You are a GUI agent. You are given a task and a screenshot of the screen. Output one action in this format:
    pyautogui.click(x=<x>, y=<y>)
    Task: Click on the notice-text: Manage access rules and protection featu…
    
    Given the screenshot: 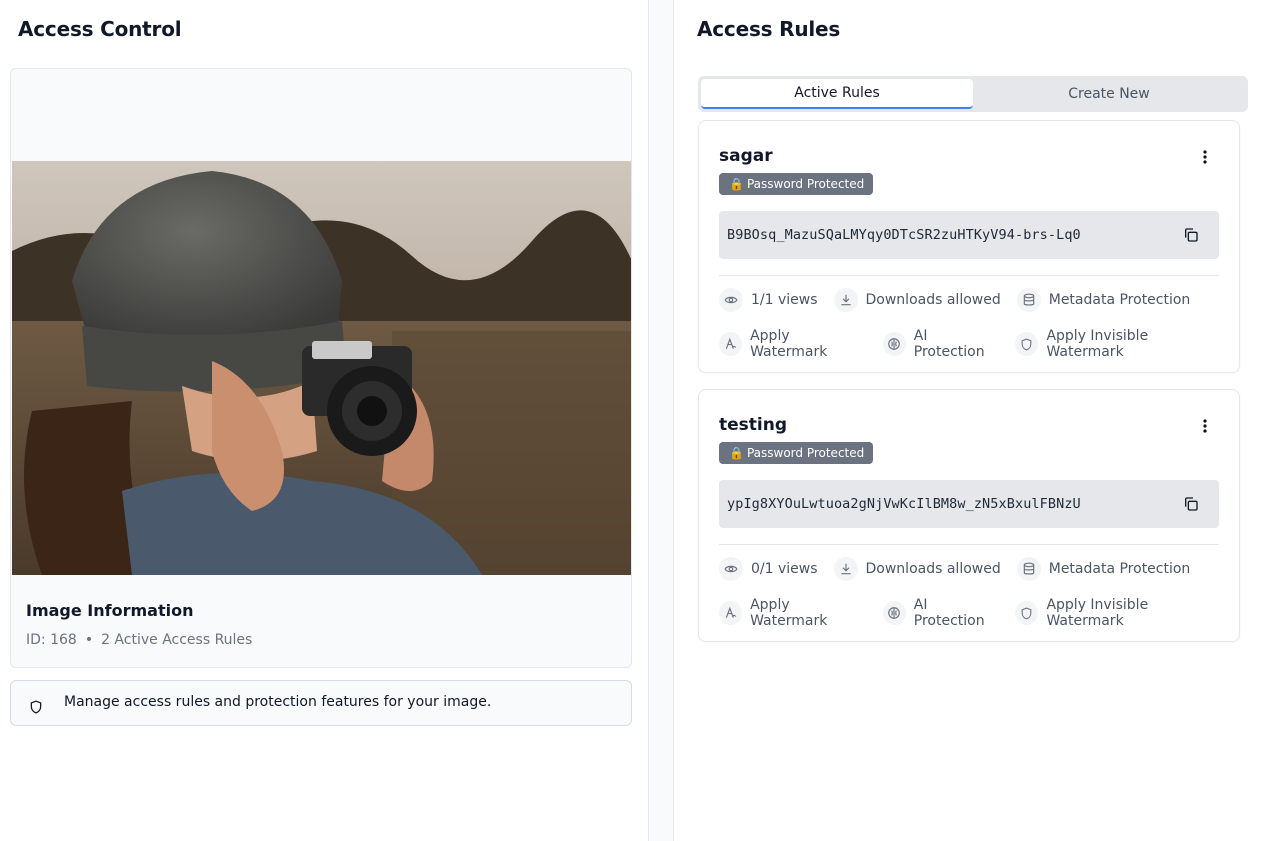 What is the action you would take?
    pyautogui.click(x=278, y=702)
    